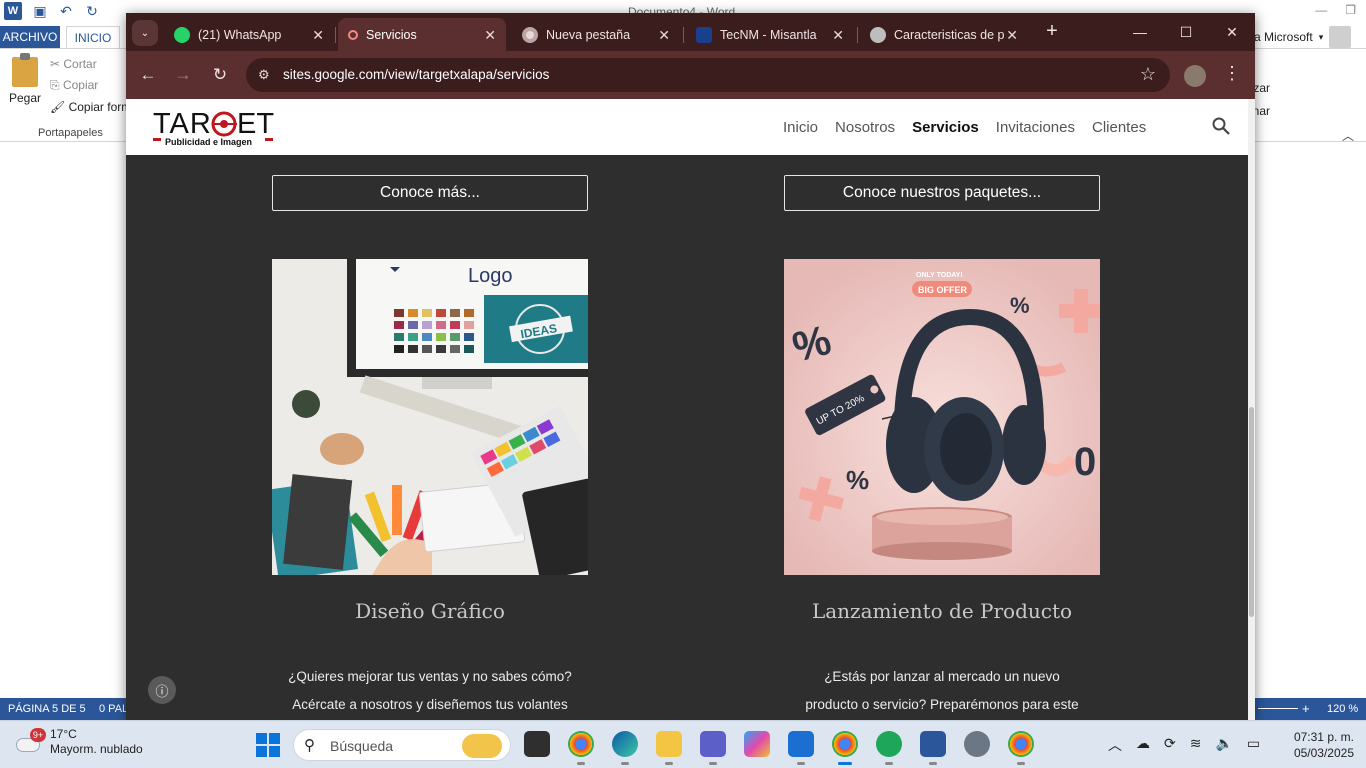 This screenshot has height=768, width=1366. What do you see at coordinates (93, 38) in the screenshot?
I see `tab-inicio: INICIO` at bounding box center [93, 38].